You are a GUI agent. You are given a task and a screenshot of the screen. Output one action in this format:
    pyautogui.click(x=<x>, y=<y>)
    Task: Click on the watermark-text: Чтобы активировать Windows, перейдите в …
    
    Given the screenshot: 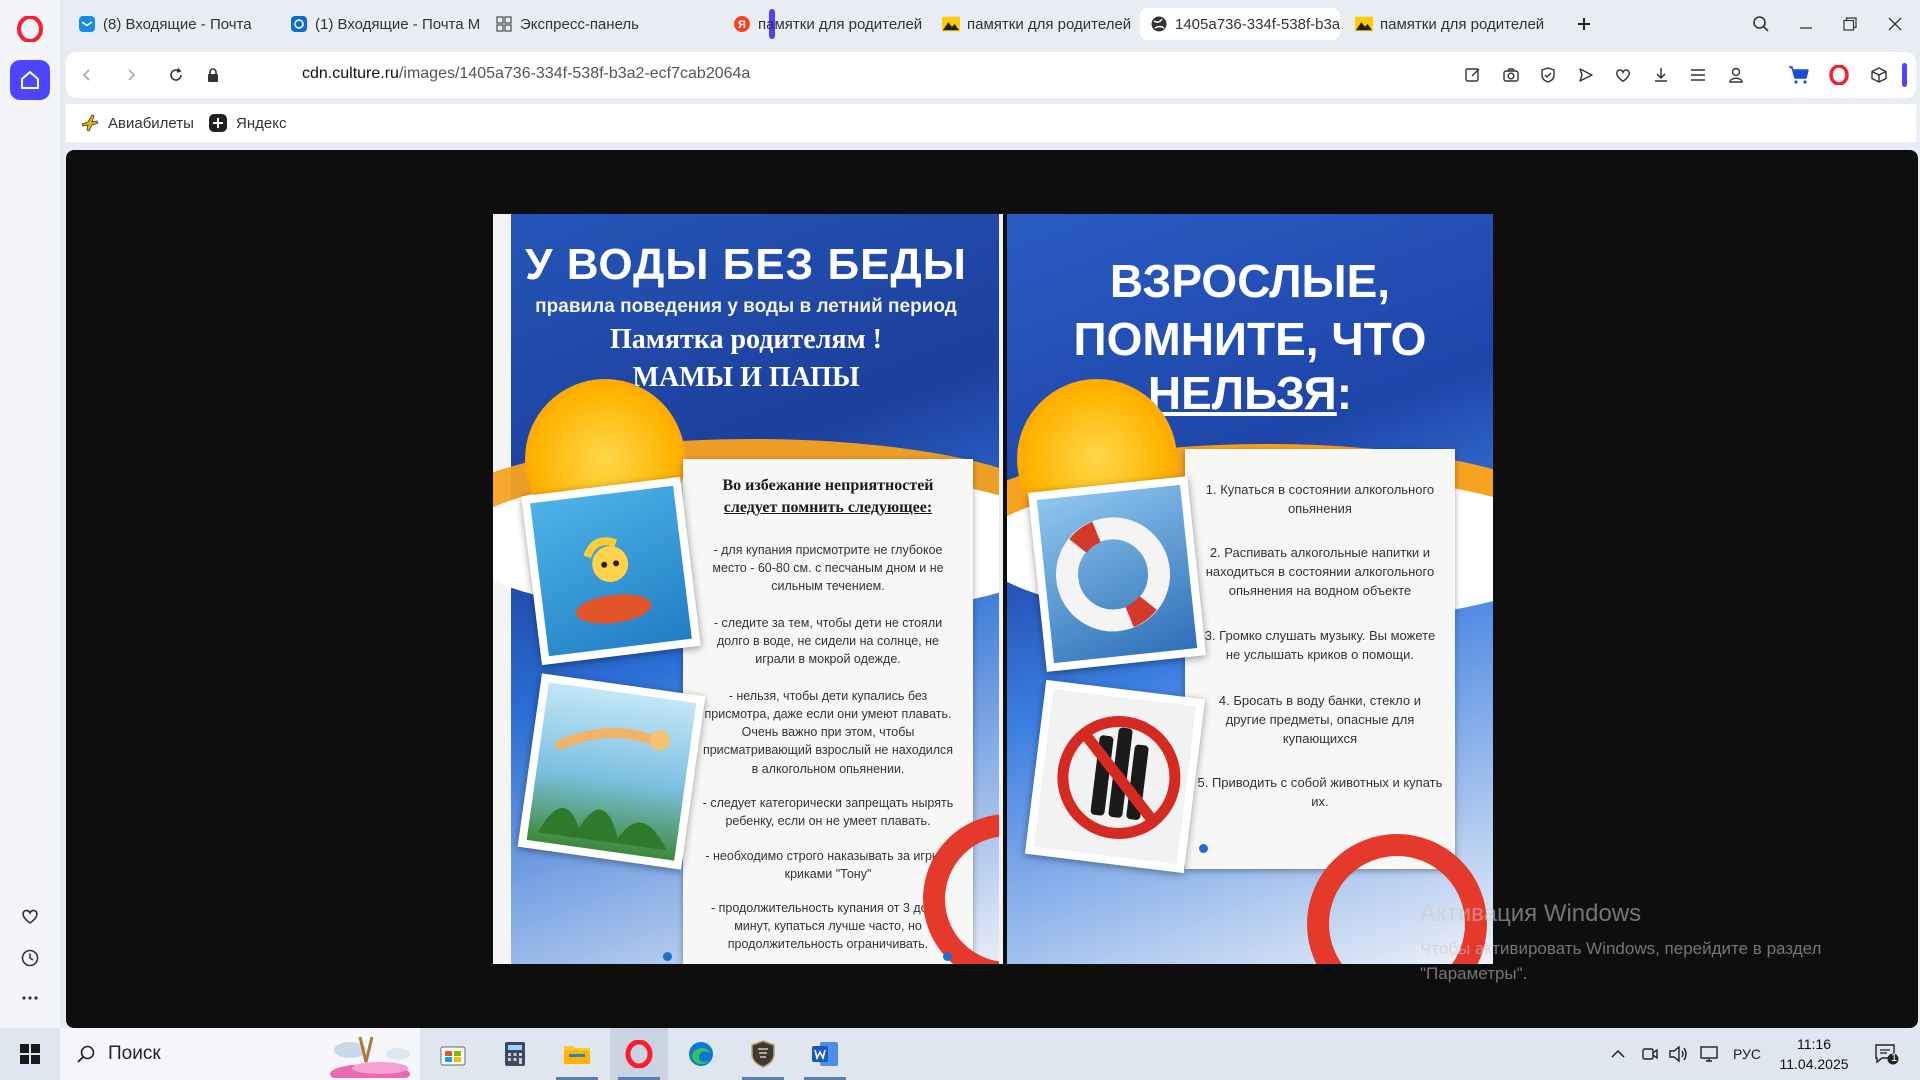 What is the action you would take?
    pyautogui.click(x=1621, y=961)
    